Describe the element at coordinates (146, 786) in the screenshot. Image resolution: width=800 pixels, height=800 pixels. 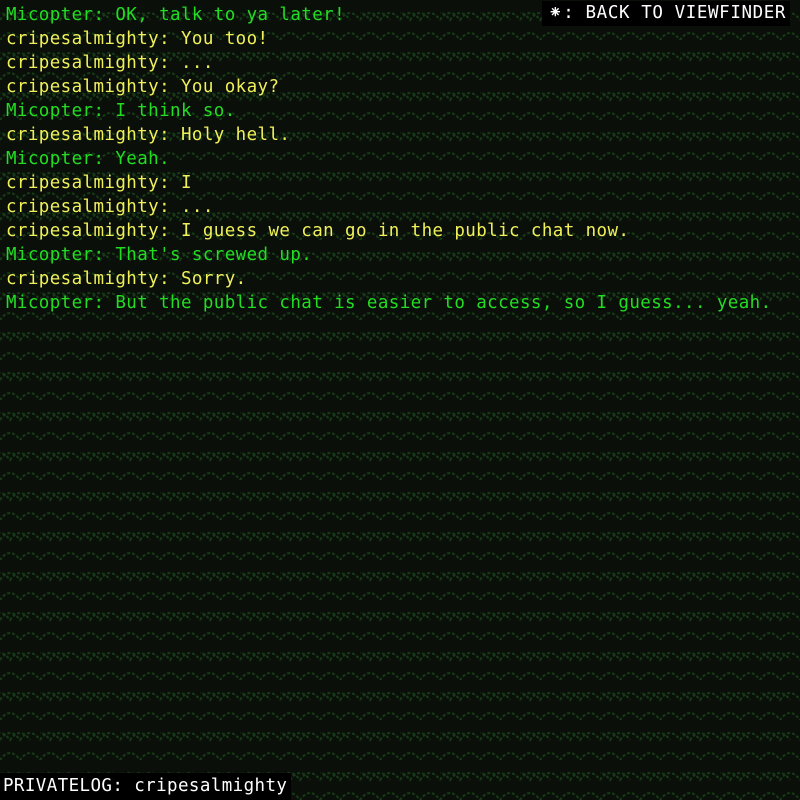
I see `privatelog-label: PRIVATELOG: cripesalmighty` at that location.